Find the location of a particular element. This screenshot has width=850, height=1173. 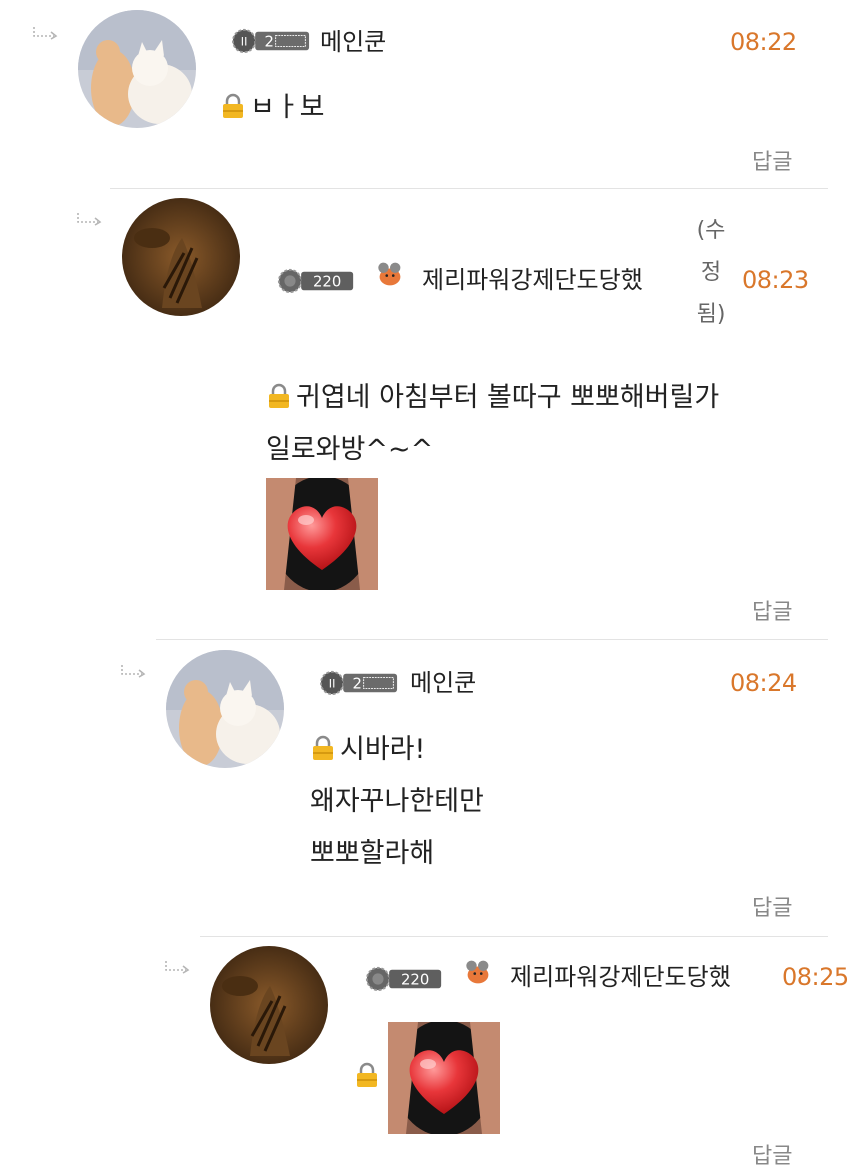

comment-time: 08:24 is located at coordinates (763, 683).